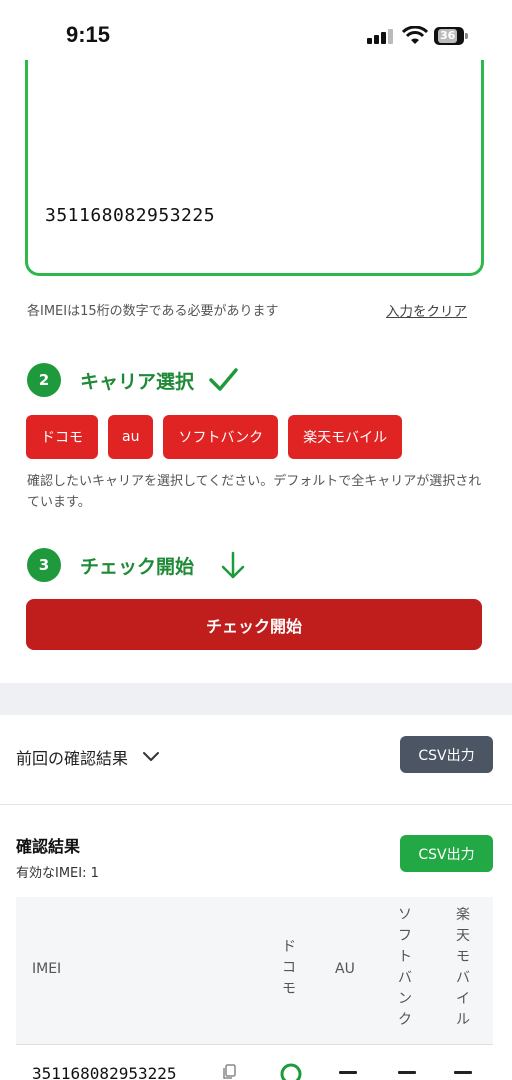 This screenshot has height=1080, width=512. What do you see at coordinates (233, 565) in the screenshot?
I see `arrow-down-icon` at bounding box center [233, 565].